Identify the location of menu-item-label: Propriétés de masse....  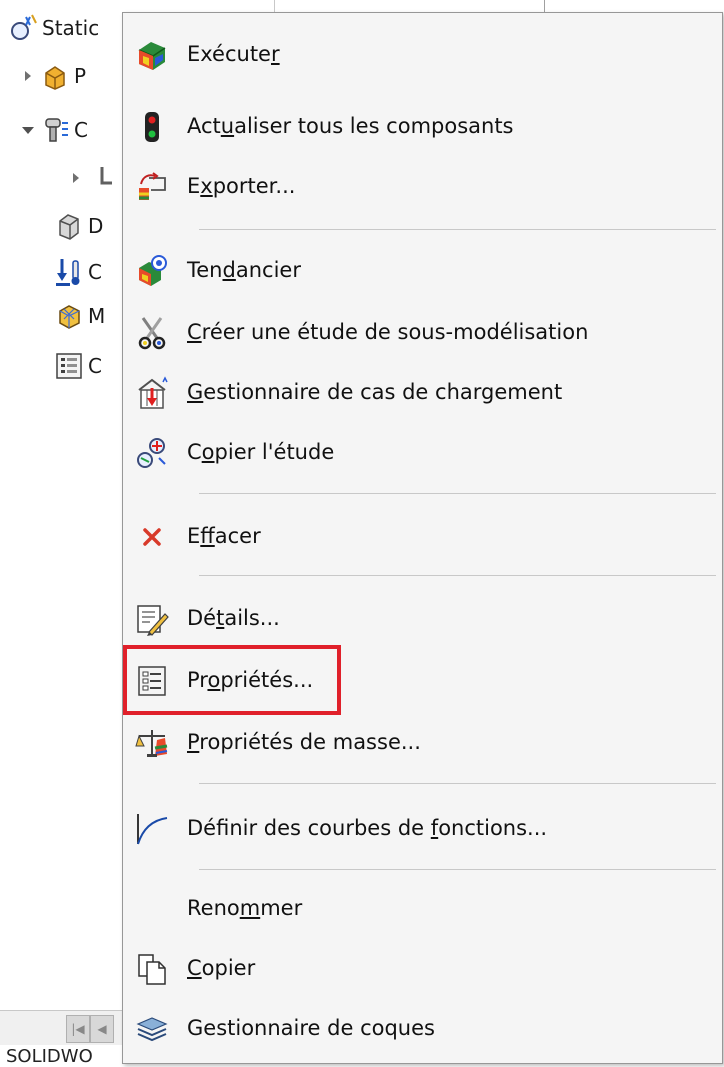
(304, 742).